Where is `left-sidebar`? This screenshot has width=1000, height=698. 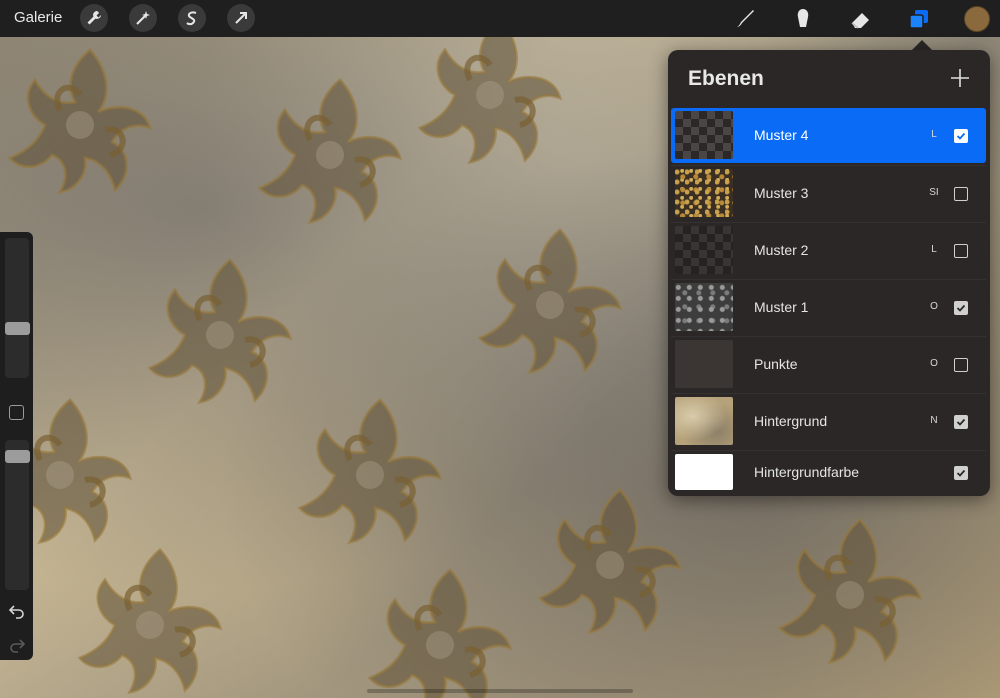
left-sidebar is located at coordinates (16, 446).